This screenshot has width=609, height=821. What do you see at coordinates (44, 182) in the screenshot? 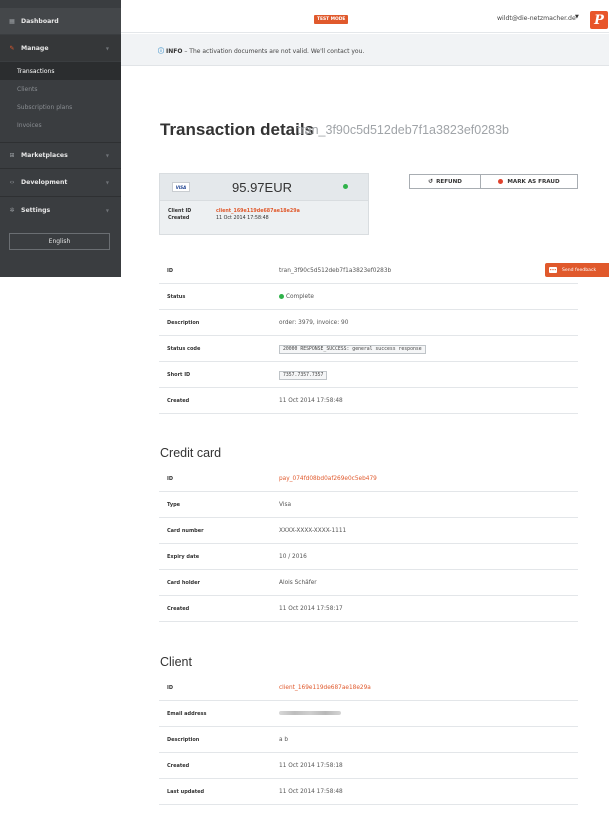
I see `sidebar-item-label: Development` at bounding box center [44, 182].